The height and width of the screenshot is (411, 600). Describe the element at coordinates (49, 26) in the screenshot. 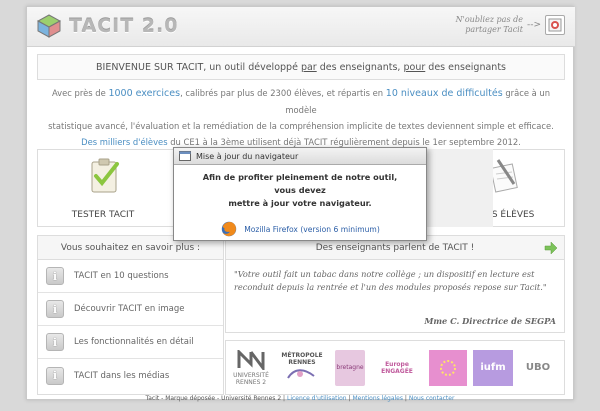

I see `cube-logo-icon` at that location.